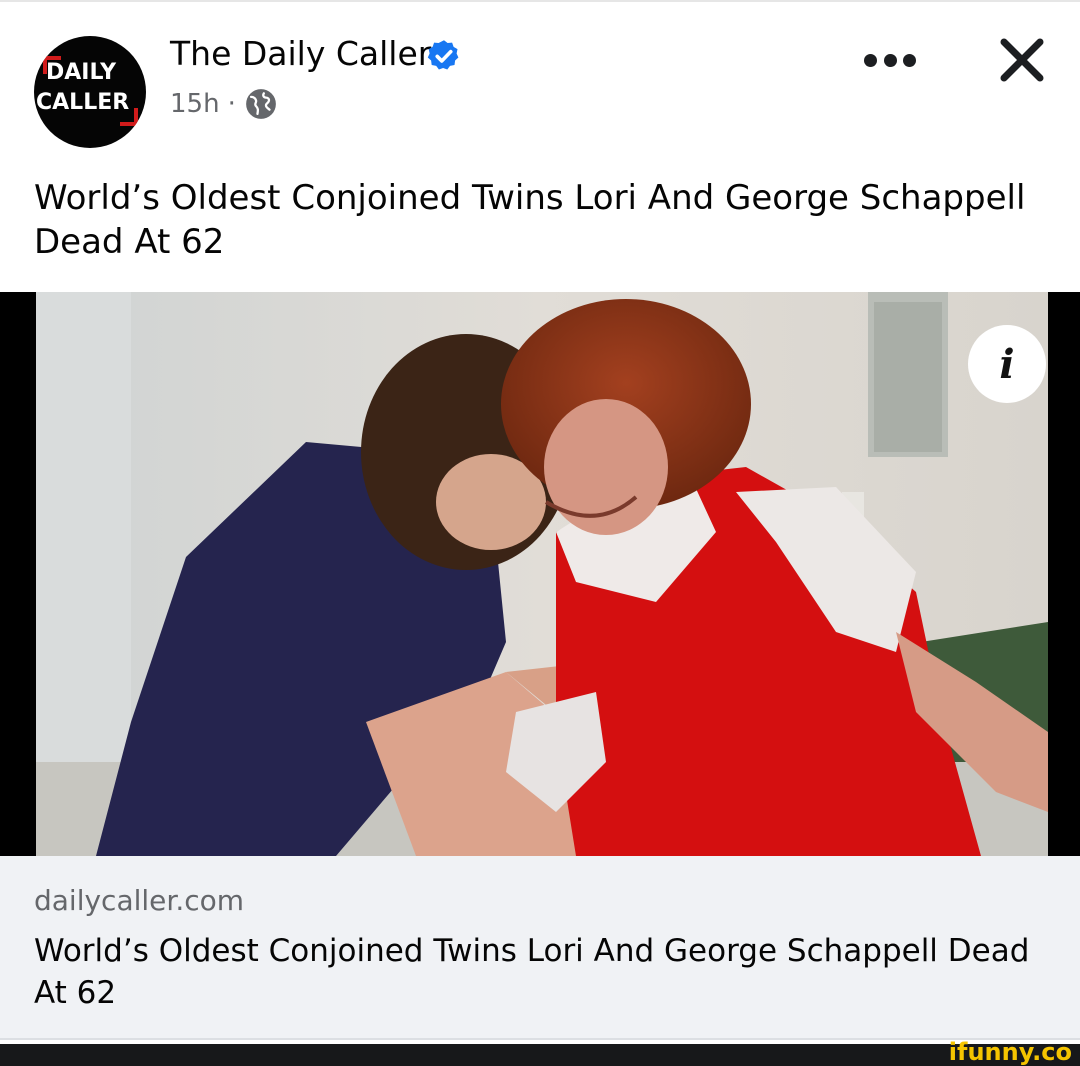 The height and width of the screenshot is (1066, 1080). What do you see at coordinates (81, 72) in the screenshot?
I see `logo-line-1: DAILY` at bounding box center [81, 72].